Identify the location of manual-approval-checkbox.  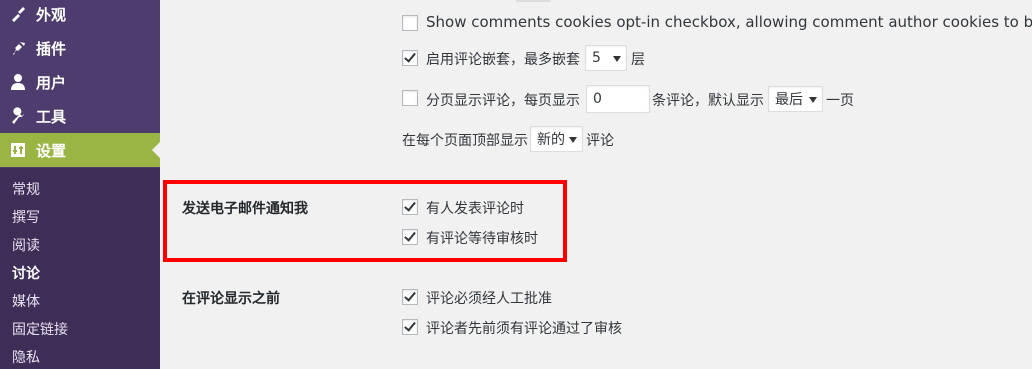
(410, 297).